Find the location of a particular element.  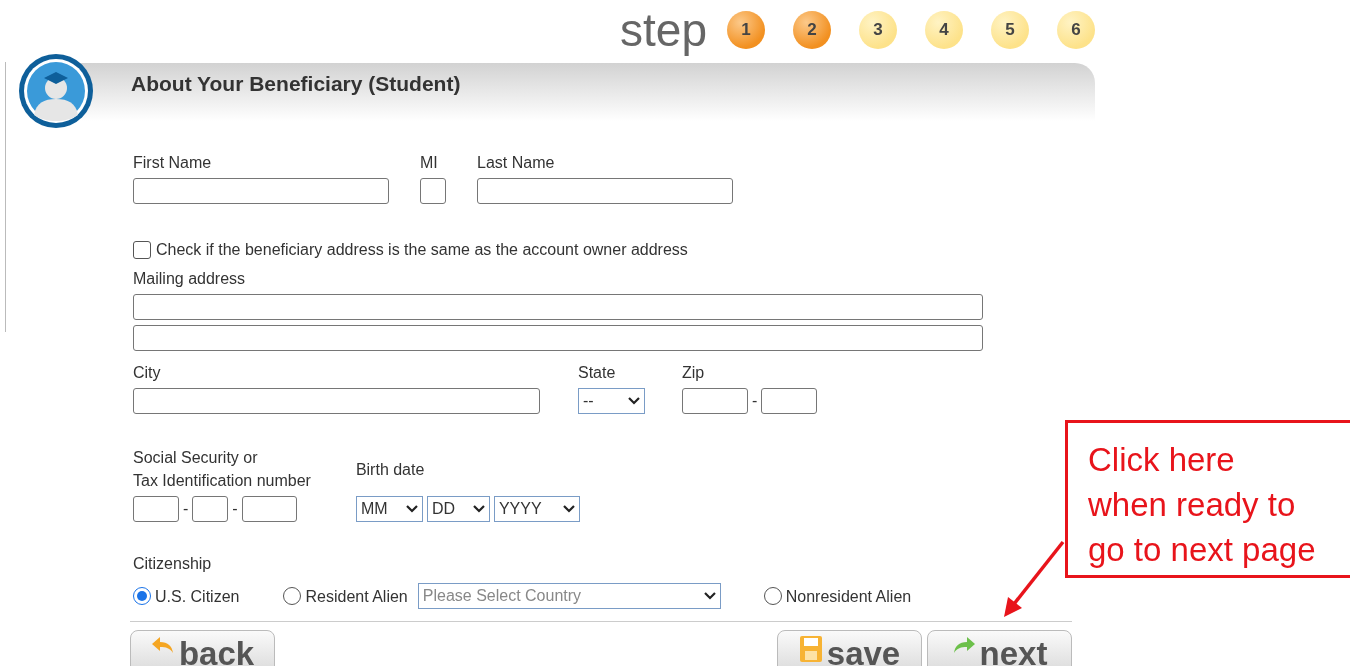

step-indicator: 2 is located at coordinates (812, 30).